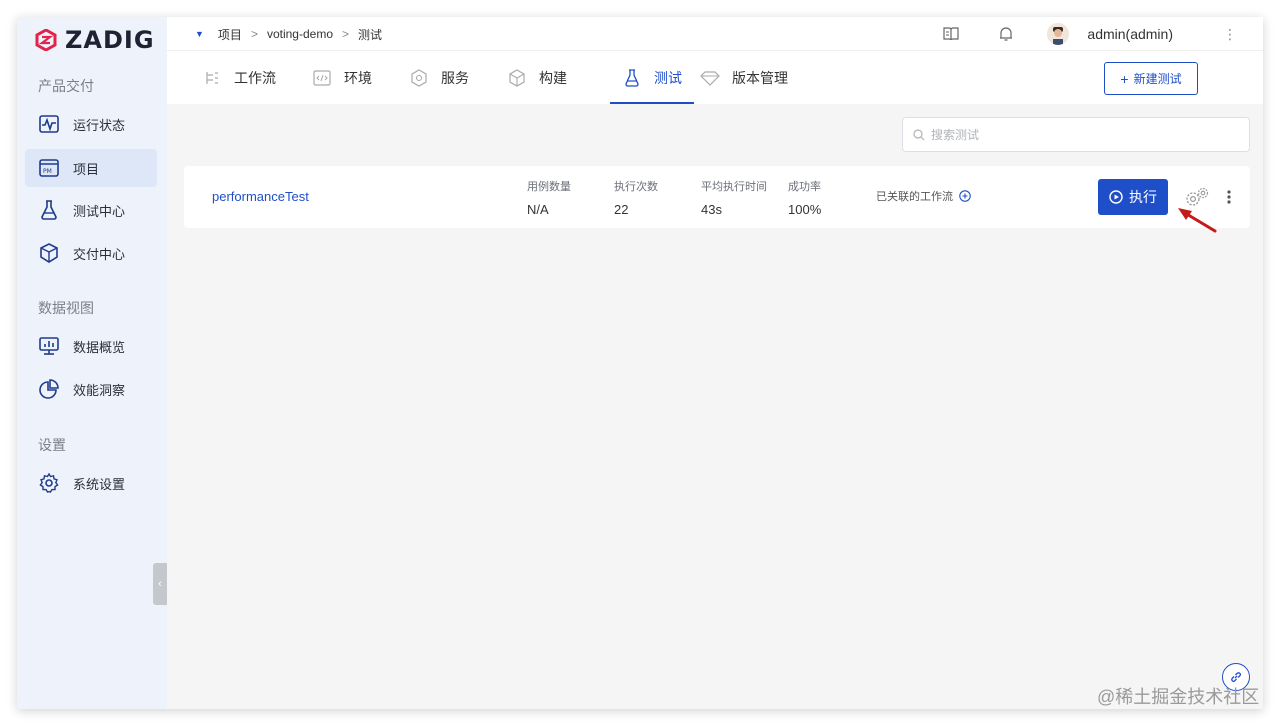 Image resolution: width=1280 pixels, height=726 pixels. I want to click on book-icon, so click(951, 34).